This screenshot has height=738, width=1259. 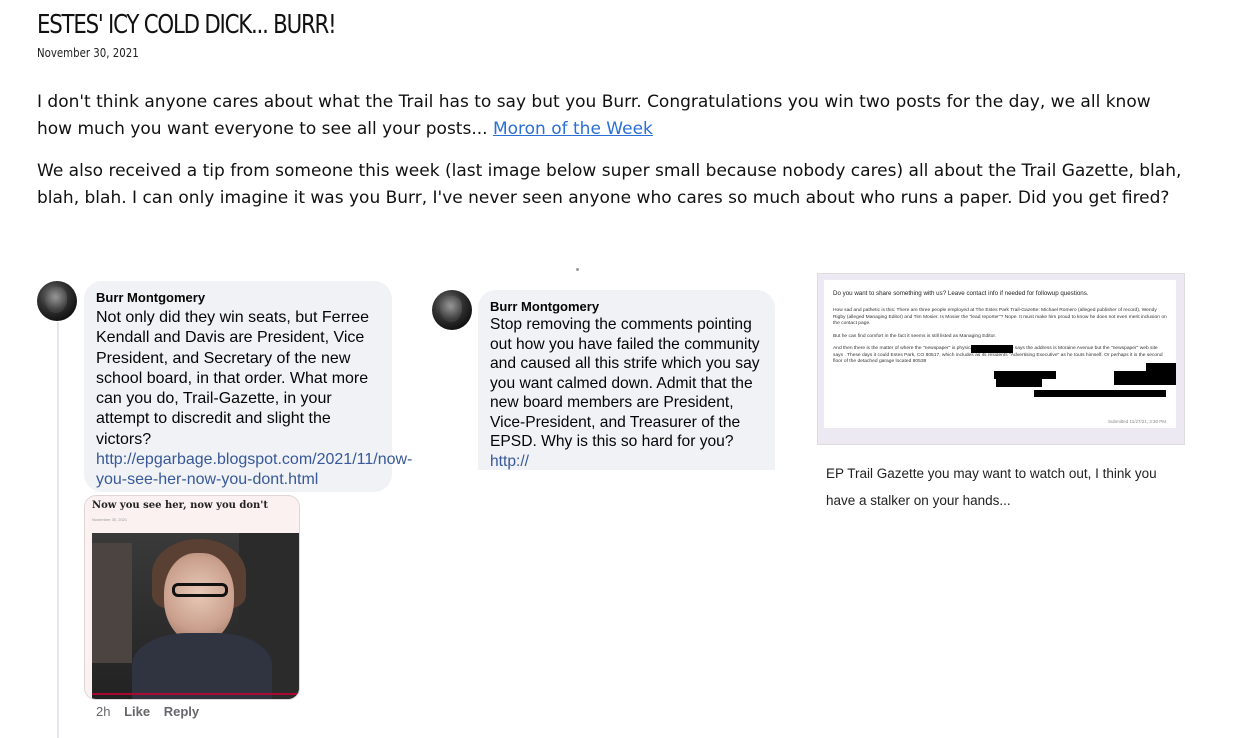 What do you see at coordinates (544, 306) in the screenshot?
I see `comment-author-2: Burr Montgomery` at bounding box center [544, 306].